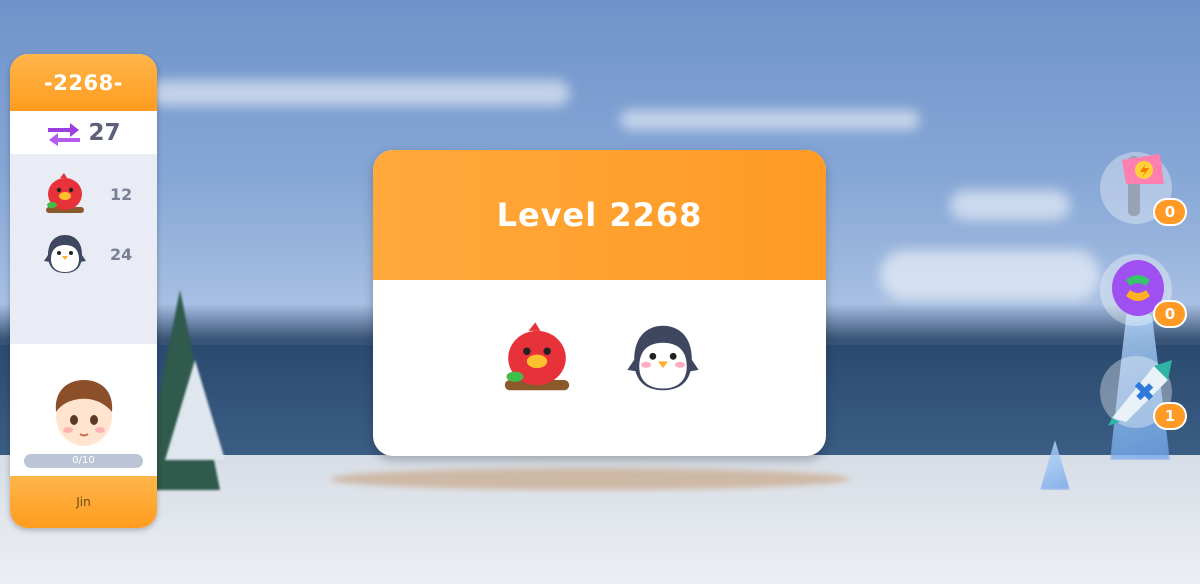 Image resolution: width=1200 pixels, height=584 pixels. What do you see at coordinates (1170, 416) in the screenshot?
I see `rocket-booster-count: 1` at bounding box center [1170, 416].